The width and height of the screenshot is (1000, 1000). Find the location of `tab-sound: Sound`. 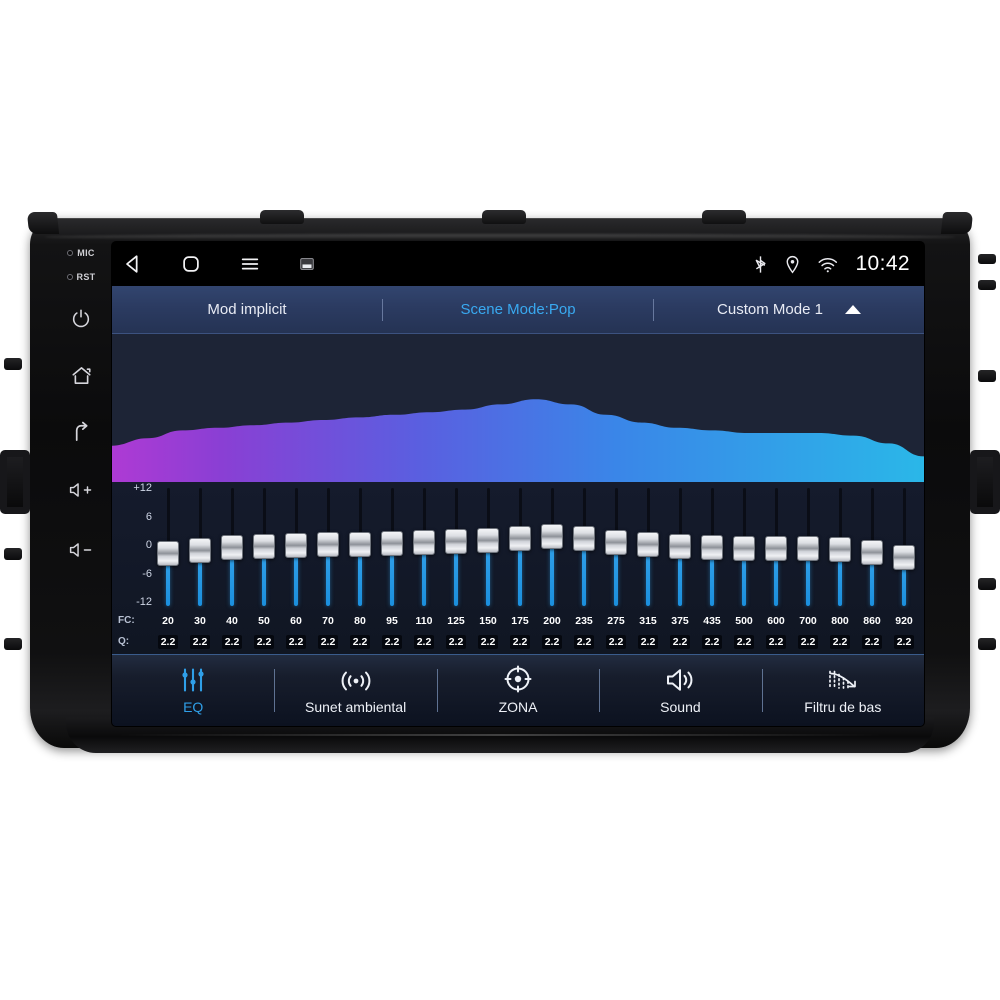

tab-sound: Sound is located at coordinates (680, 690).